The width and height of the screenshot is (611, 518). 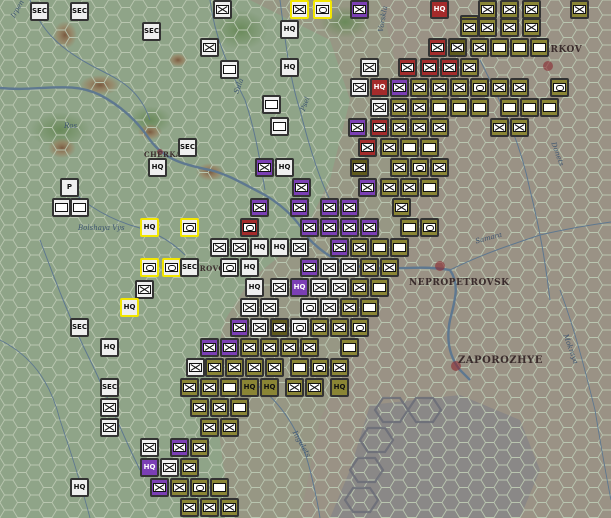 I want to click on purple-unit-counter: HQ, so click(x=299, y=287).